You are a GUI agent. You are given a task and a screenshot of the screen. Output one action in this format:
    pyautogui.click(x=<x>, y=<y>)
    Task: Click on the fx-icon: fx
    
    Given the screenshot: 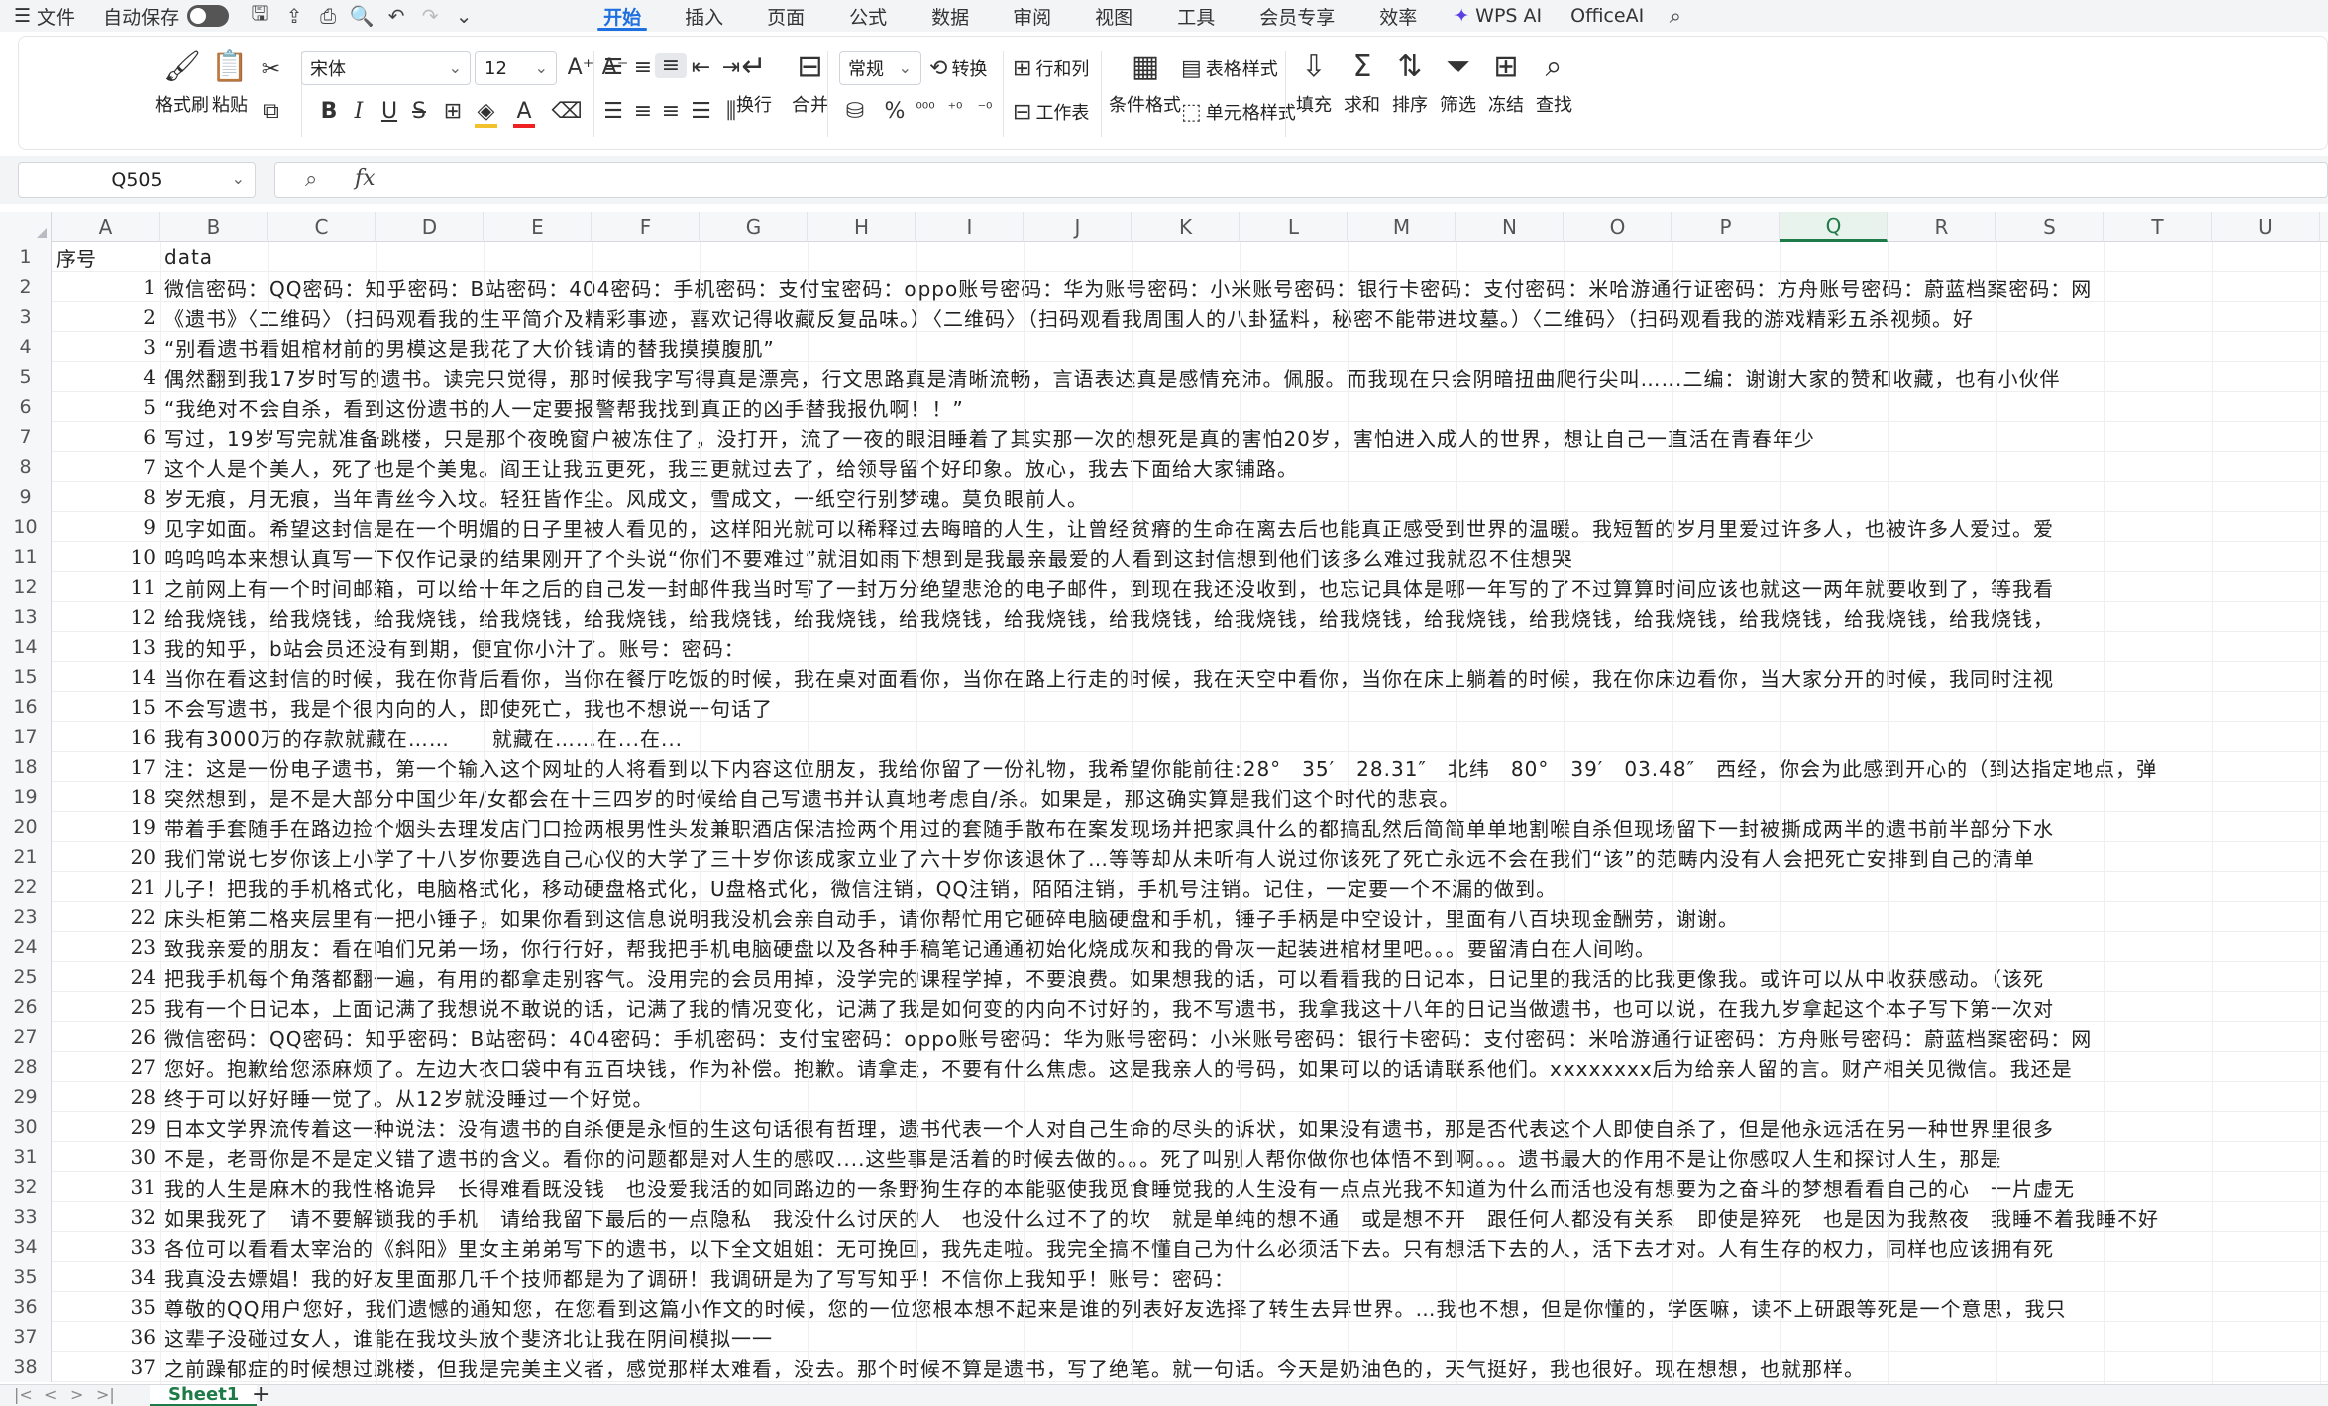 What is the action you would take?
    pyautogui.click(x=365, y=178)
    